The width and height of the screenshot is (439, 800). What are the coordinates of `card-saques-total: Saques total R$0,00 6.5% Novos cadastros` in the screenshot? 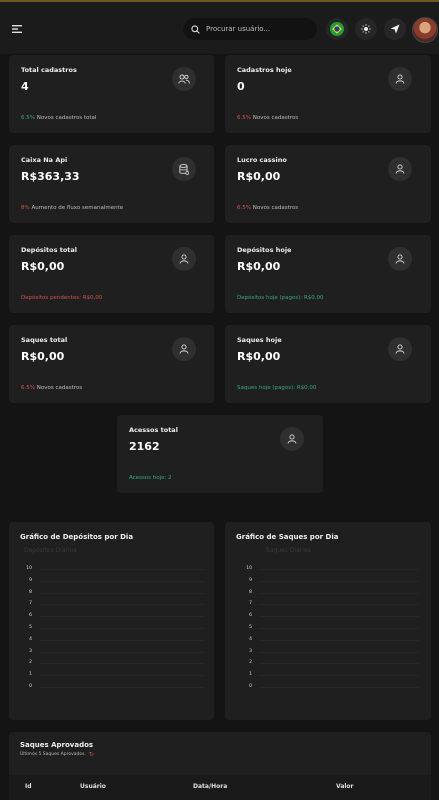 It's located at (111, 364).